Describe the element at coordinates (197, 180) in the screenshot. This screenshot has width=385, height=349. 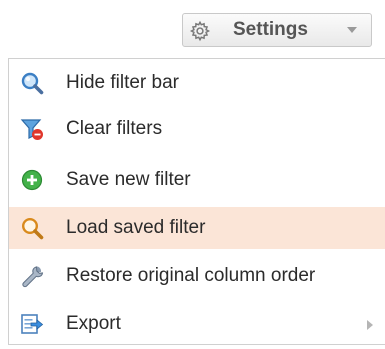
I see `menu-item-save-new-filter: Save new filter` at that location.